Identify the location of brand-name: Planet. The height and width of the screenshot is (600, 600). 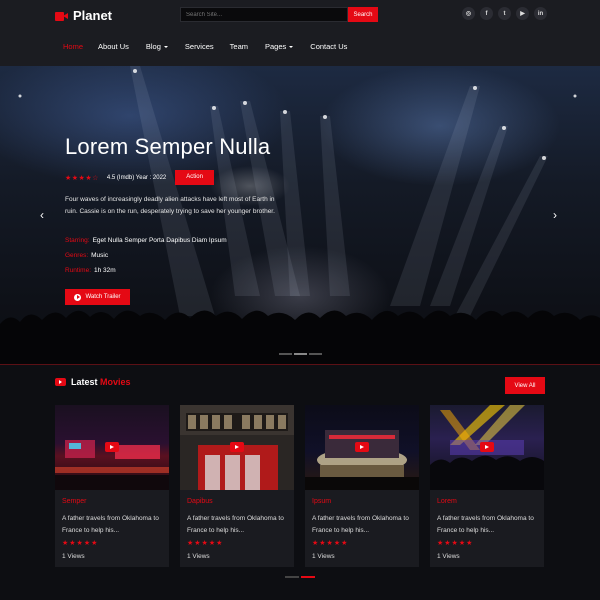
(93, 15).